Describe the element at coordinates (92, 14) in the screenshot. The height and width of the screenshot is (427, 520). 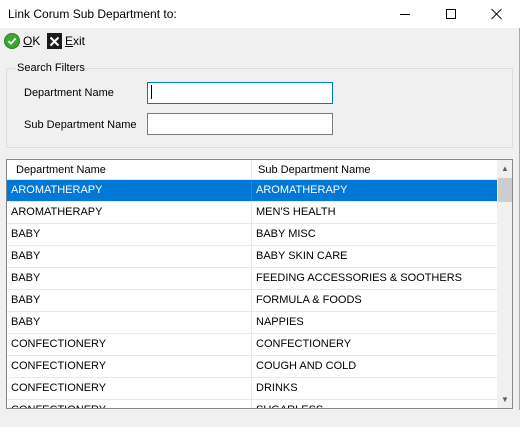
I see `window-title: Link Corum Sub Department to:` at that location.